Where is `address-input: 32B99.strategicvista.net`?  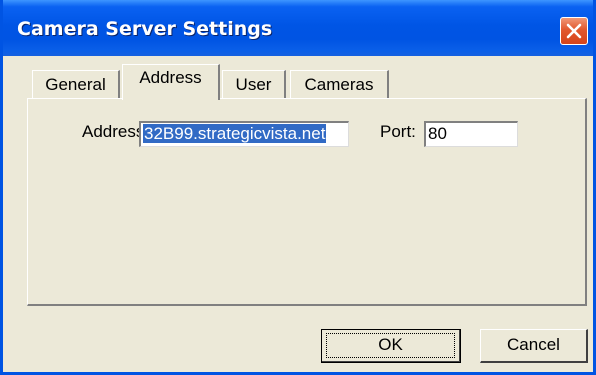
address-input: 32B99.strategicvista.net is located at coordinates (244, 134).